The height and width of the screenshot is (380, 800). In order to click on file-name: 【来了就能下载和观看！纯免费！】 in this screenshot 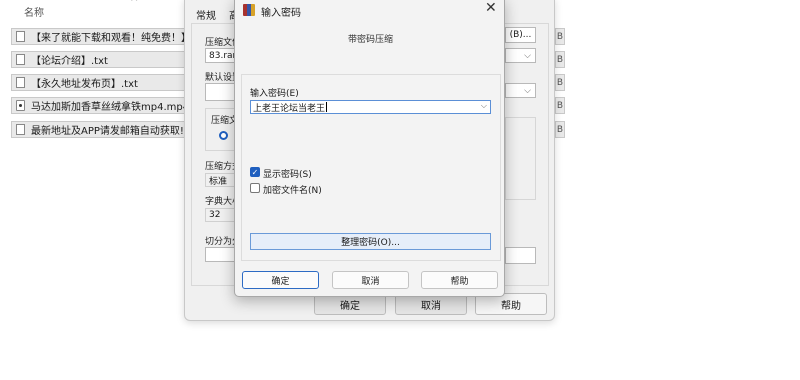, I will do `click(111, 38)`.